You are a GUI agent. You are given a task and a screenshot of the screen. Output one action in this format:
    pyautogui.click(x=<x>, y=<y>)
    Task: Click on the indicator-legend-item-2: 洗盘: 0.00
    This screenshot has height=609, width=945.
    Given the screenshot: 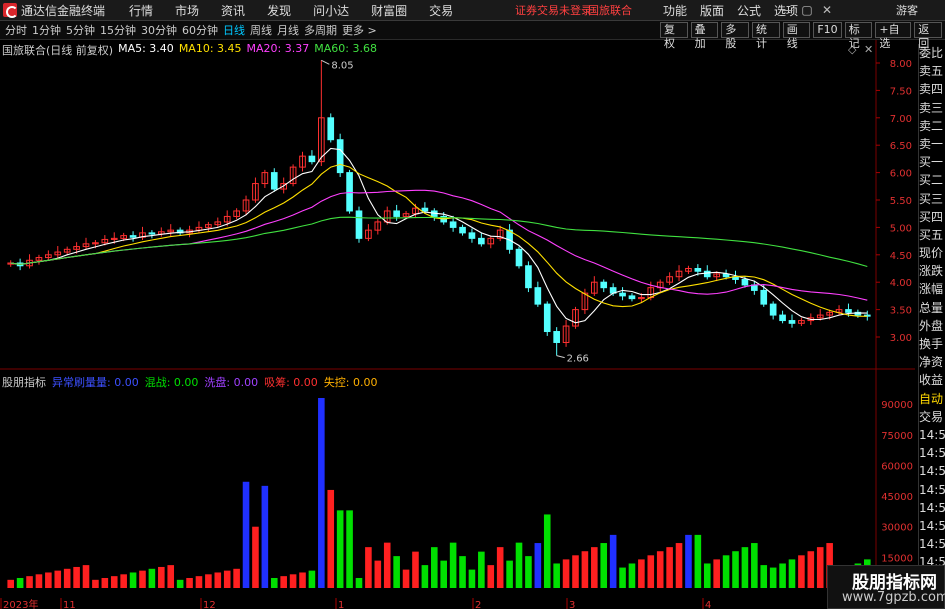 What is the action you would take?
    pyautogui.click(x=231, y=382)
    